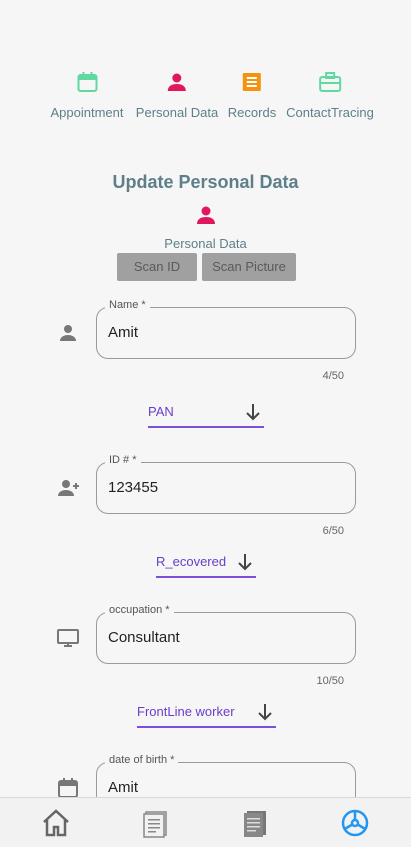  What do you see at coordinates (142, 760) in the screenshot?
I see `dob-field-label: date of birth *` at bounding box center [142, 760].